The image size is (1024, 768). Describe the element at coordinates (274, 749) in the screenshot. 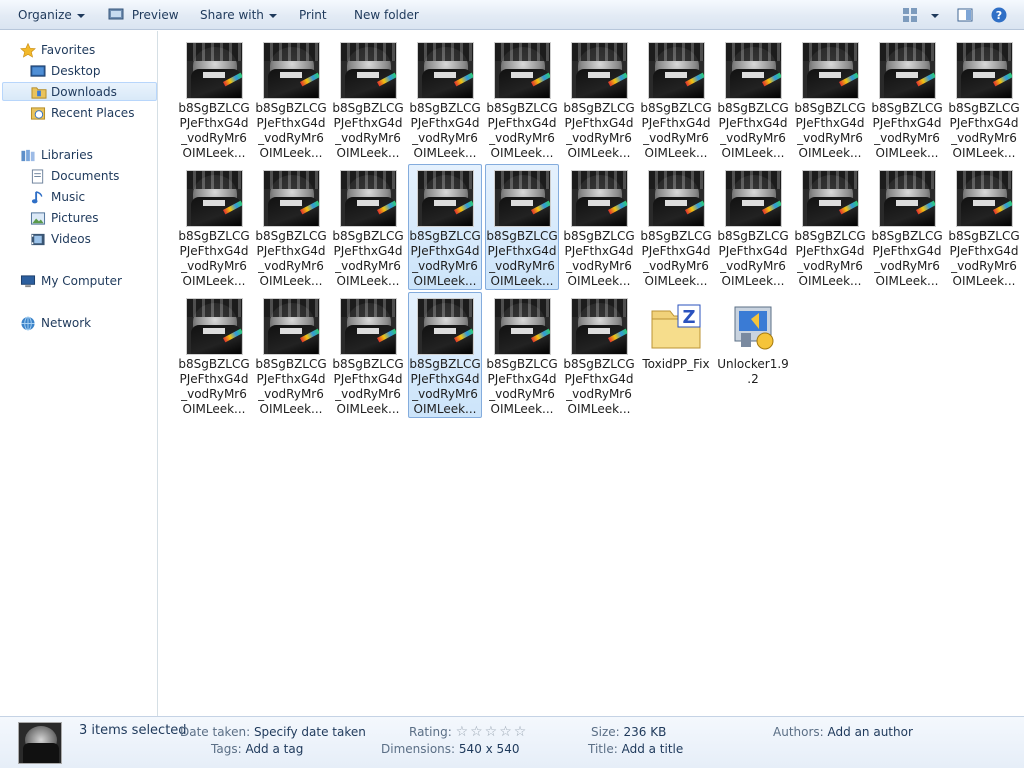

I see `tags-value: Add a tag` at that location.